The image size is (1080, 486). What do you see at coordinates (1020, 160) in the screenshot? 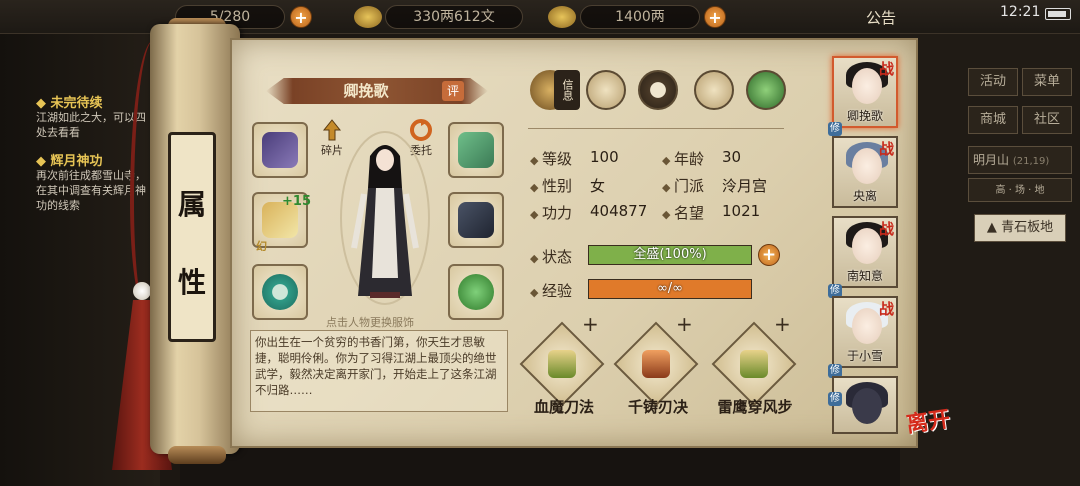
I see `location-label: 明月山 (21,19)` at bounding box center [1020, 160].